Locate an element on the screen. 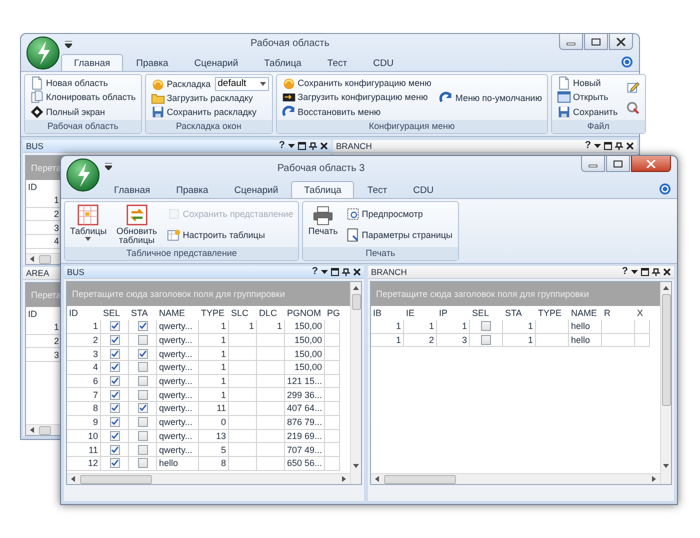 Image resolution: width=700 pixels, height=538 pixels. up-arrow-icon is located at coordinates (666, 288).